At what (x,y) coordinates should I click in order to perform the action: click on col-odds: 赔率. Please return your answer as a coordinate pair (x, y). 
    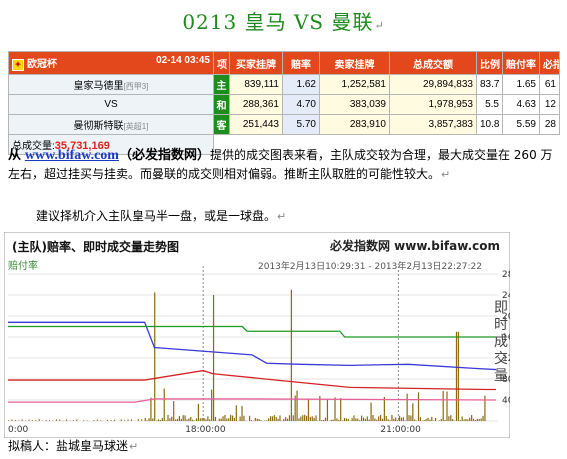
    Looking at the image, I should click on (301, 63).